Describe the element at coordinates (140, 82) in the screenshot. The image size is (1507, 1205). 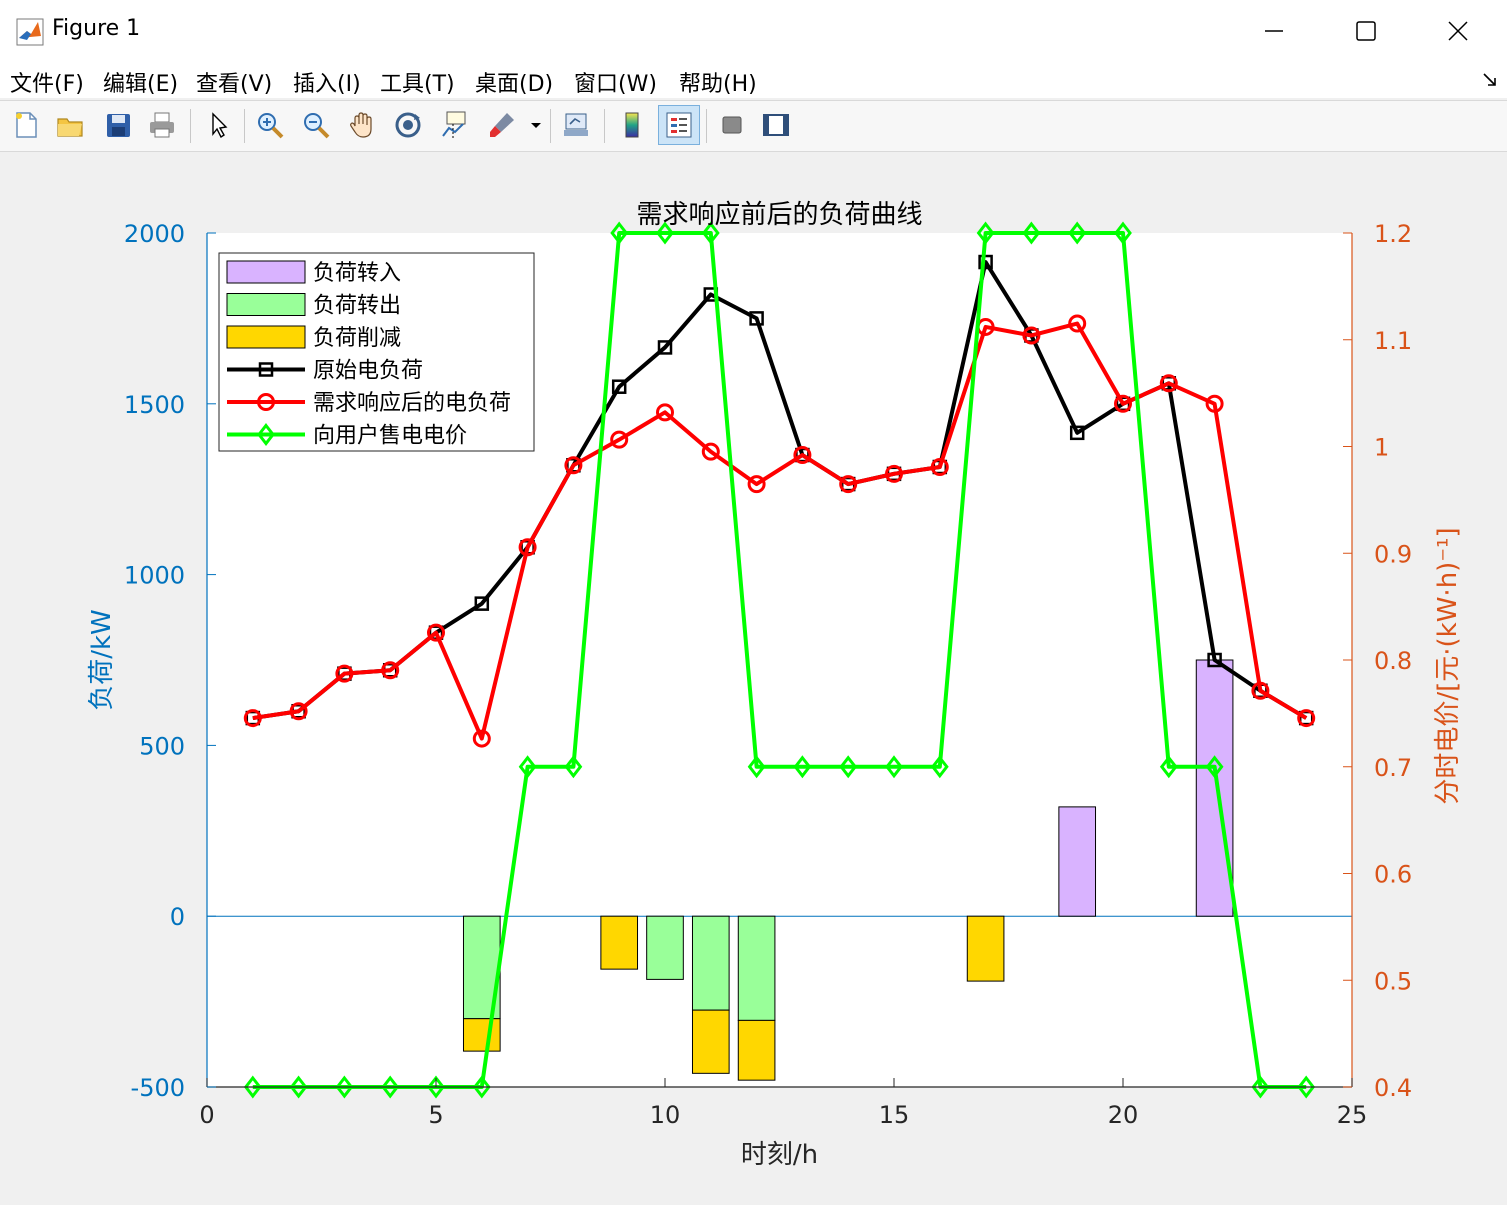
I see `menu-edit: 编辑(E)` at that location.